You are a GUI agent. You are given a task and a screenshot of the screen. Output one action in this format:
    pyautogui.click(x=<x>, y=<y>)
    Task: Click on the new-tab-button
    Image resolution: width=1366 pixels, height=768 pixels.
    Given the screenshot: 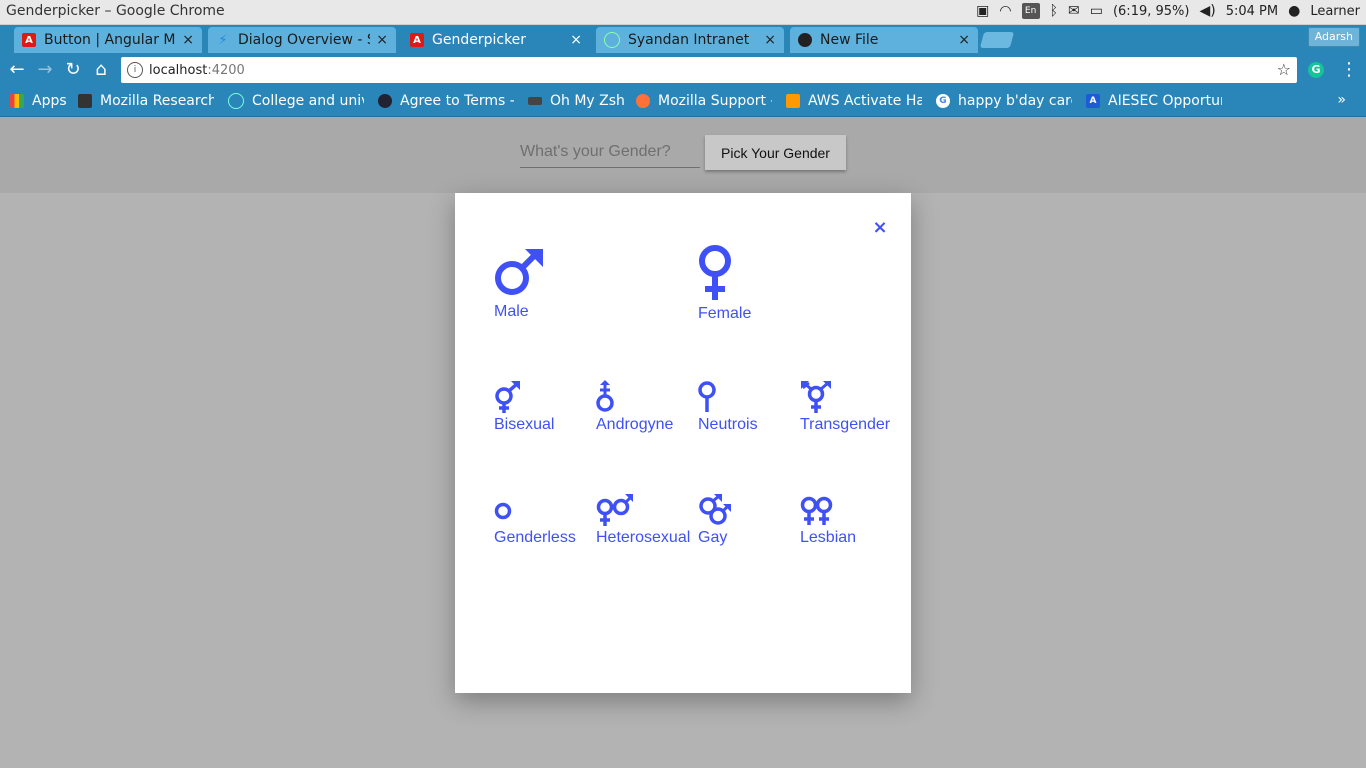 What is the action you would take?
    pyautogui.click(x=997, y=40)
    